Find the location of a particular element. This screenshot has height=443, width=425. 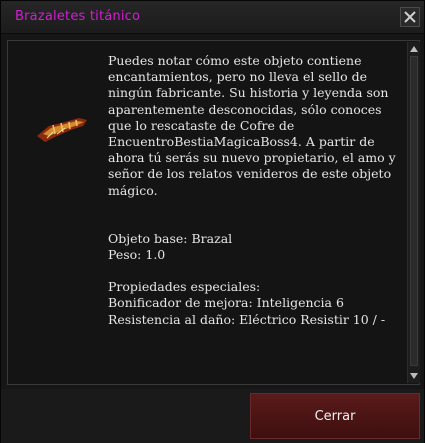

close-icon is located at coordinates (410, 17).